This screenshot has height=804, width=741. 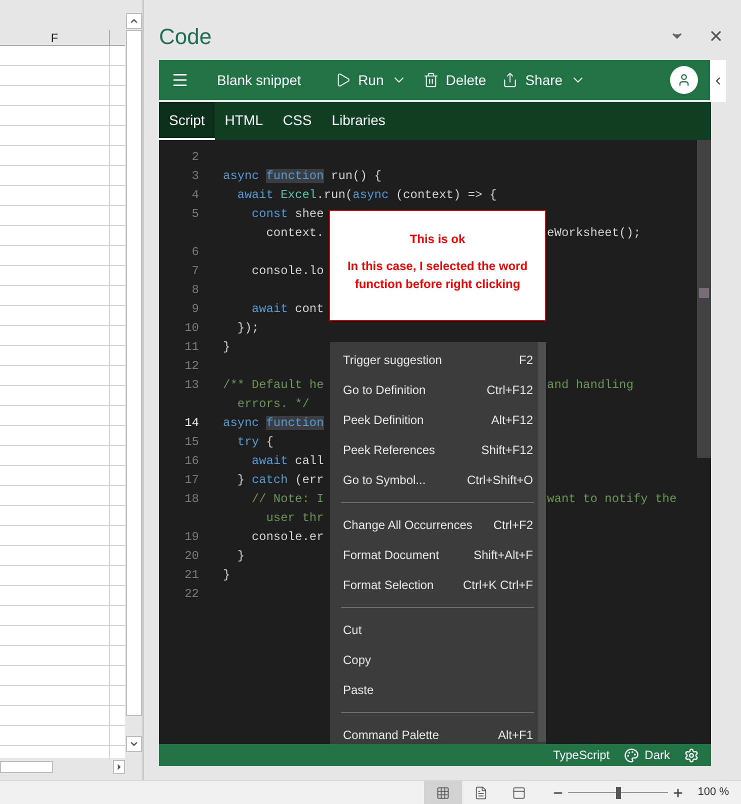 What do you see at coordinates (294, 518) in the screenshot?
I see `code-line: user thr` at bounding box center [294, 518].